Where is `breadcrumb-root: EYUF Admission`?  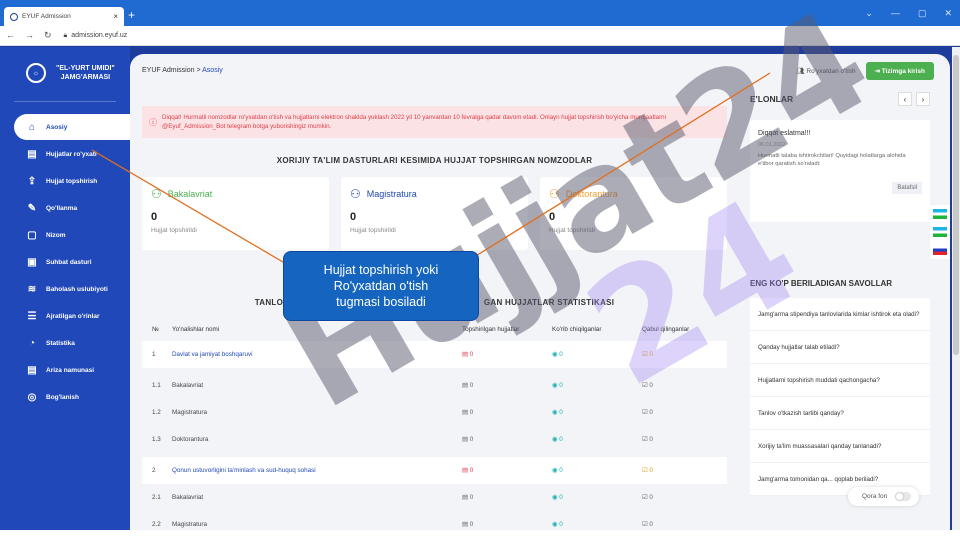 breadcrumb-root: EYUF Admission is located at coordinates (168, 70).